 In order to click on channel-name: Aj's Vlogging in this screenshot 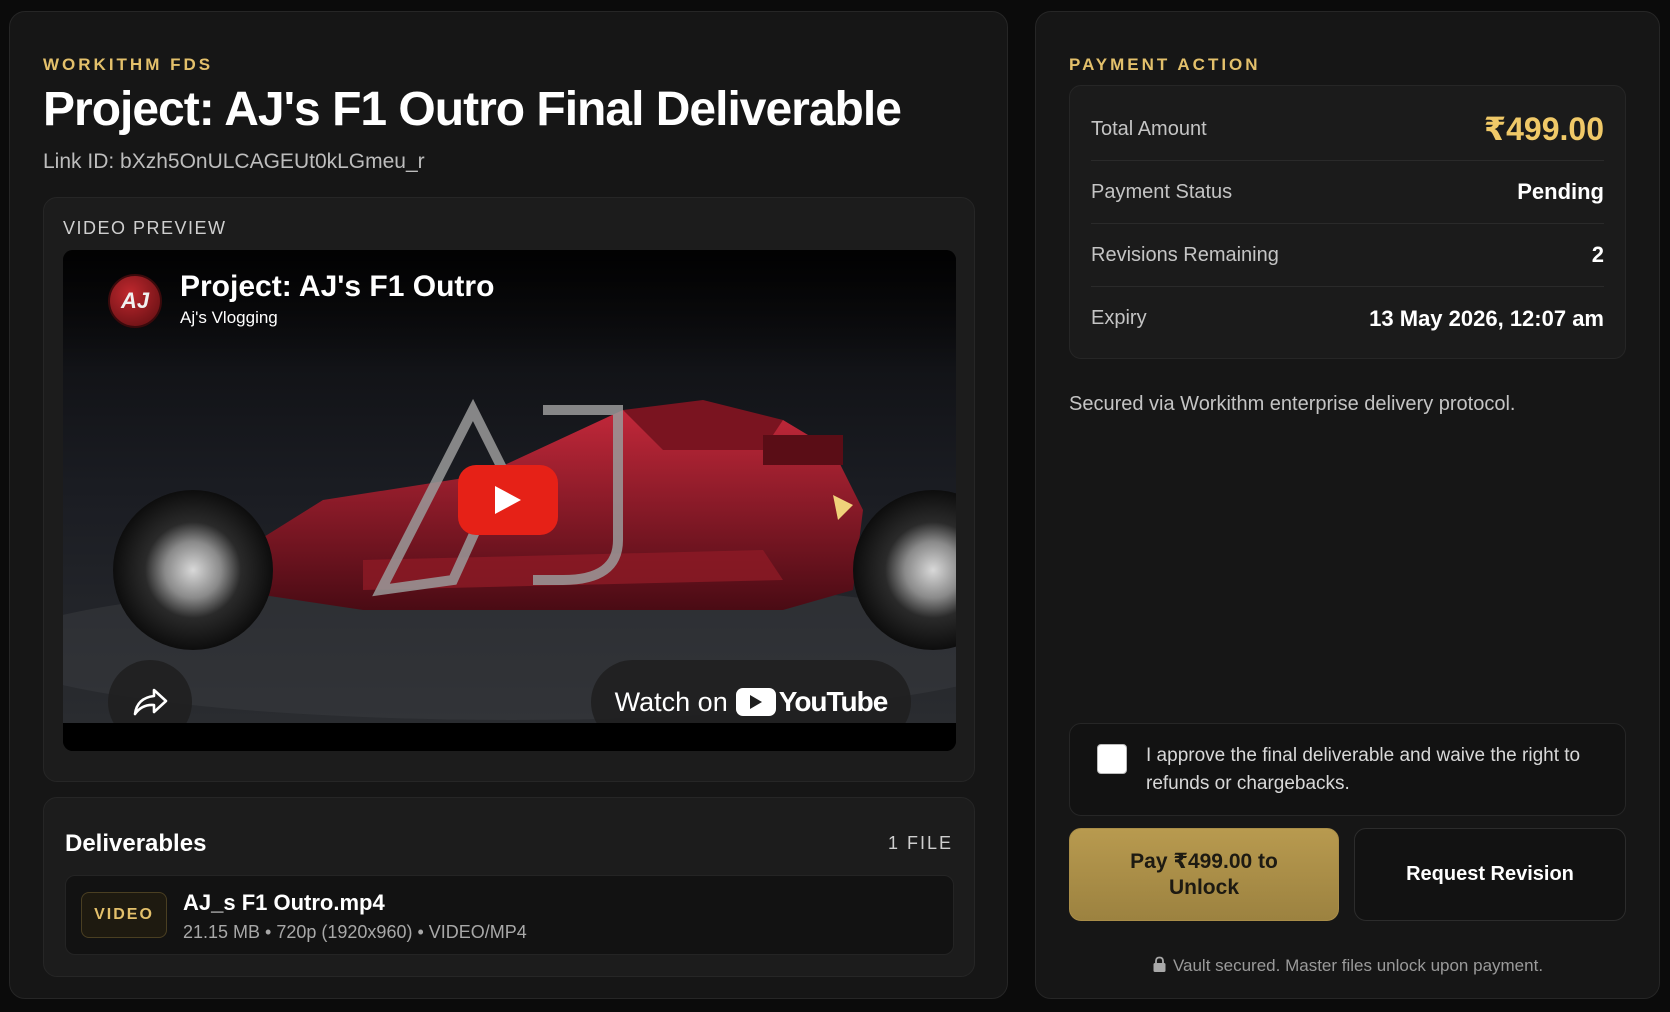, I will do `click(229, 318)`.